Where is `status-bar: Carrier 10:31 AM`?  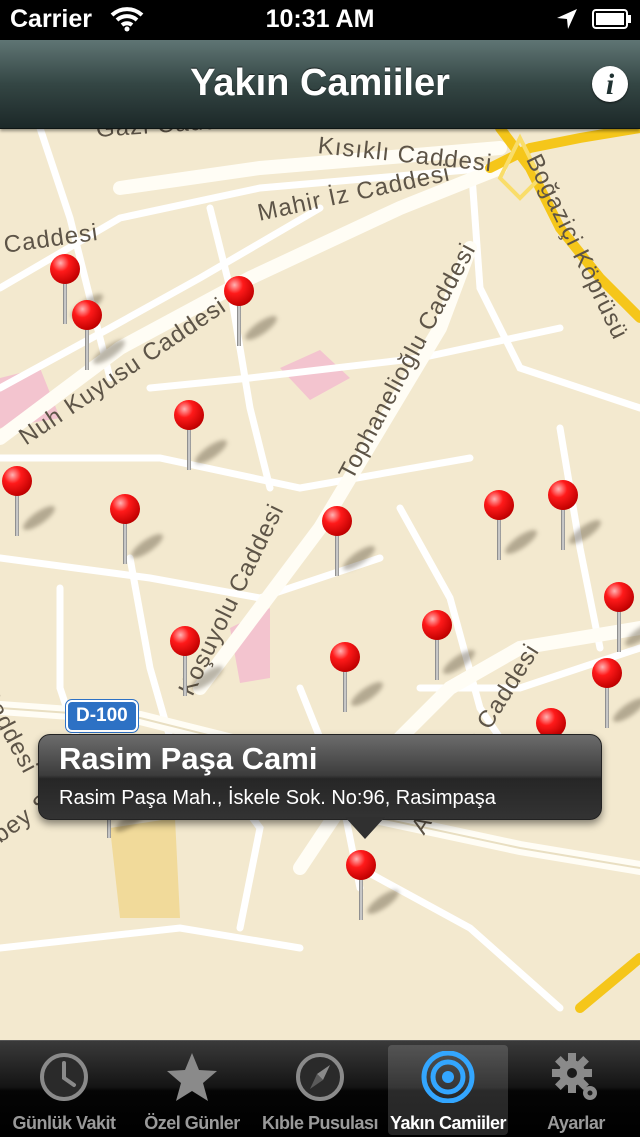
status-bar: Carrier 10:31 AM is located at coordinates (320, 20).